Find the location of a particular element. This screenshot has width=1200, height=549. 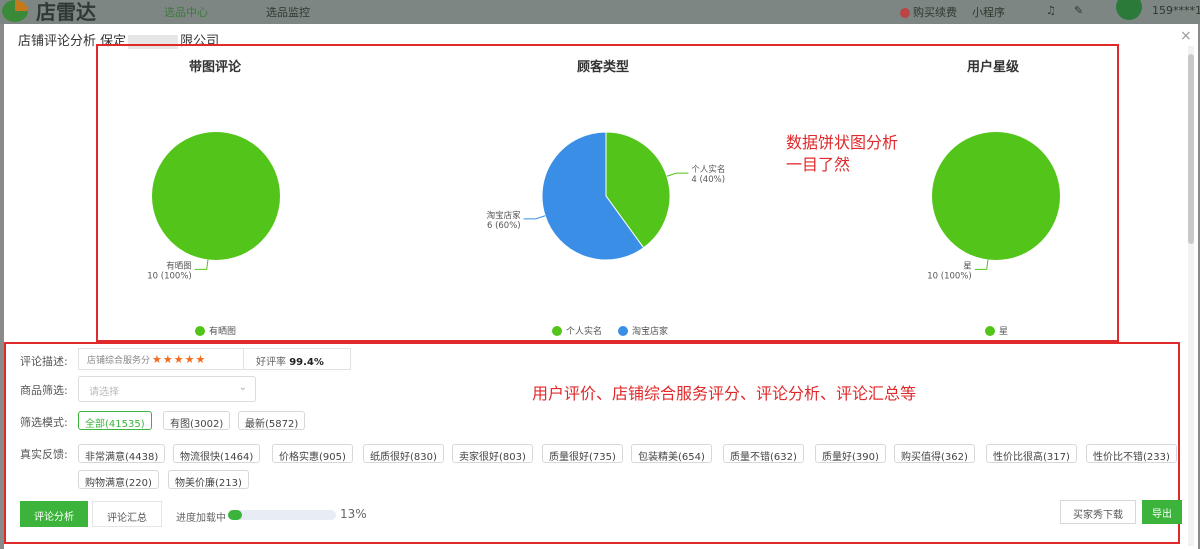

feedback-tag: 价格实惠(905) is located at coordinates (312, 453).